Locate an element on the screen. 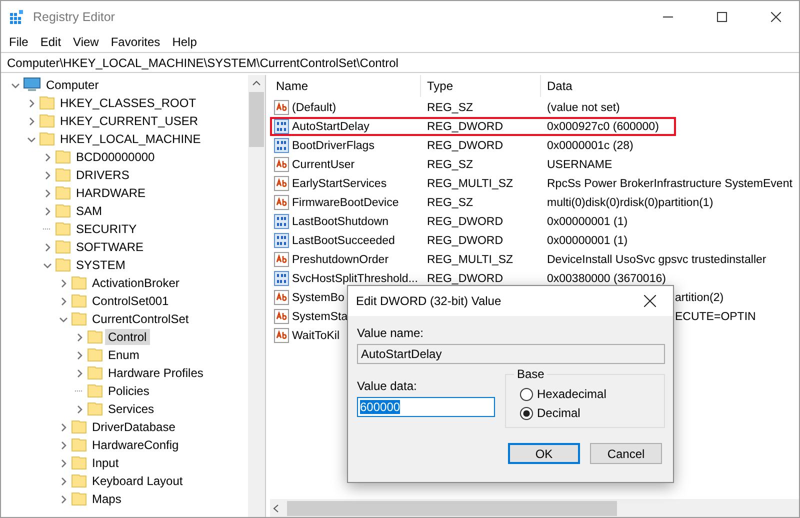  value-name: FirmwareBootDevice is located at coordinates (345, 202).